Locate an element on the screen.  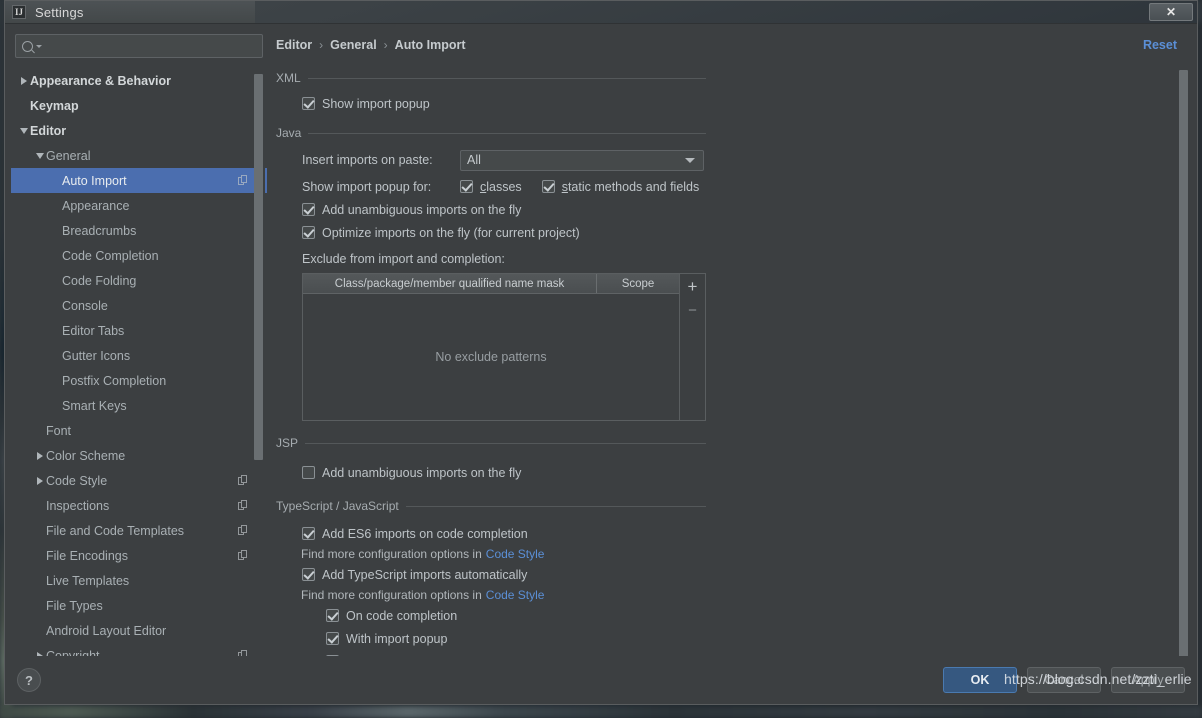
sidebar-item-appearance-behavior: Appearance & Behavior is located at coordinates (139, 80).